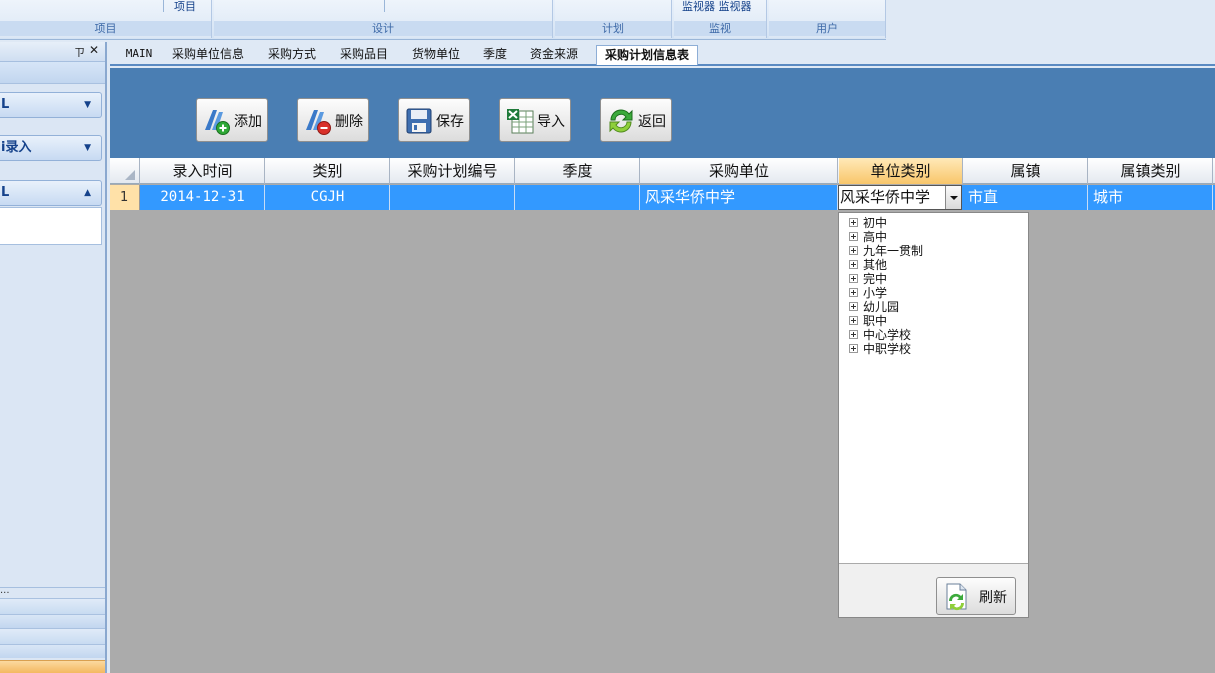 Image resolution: width=1215 pixels, height=673 pixels. Describe the element at coordinates (1026, 197) in the screenshot. I see `cell-town: 市直` at that location.